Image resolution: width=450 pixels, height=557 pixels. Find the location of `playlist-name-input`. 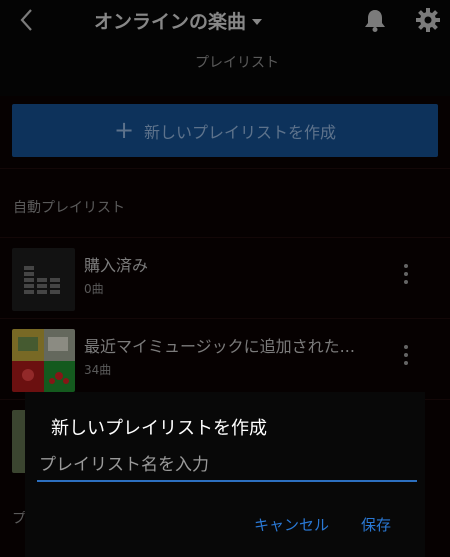

playlist-name-input is located at coordinates (227, 466).